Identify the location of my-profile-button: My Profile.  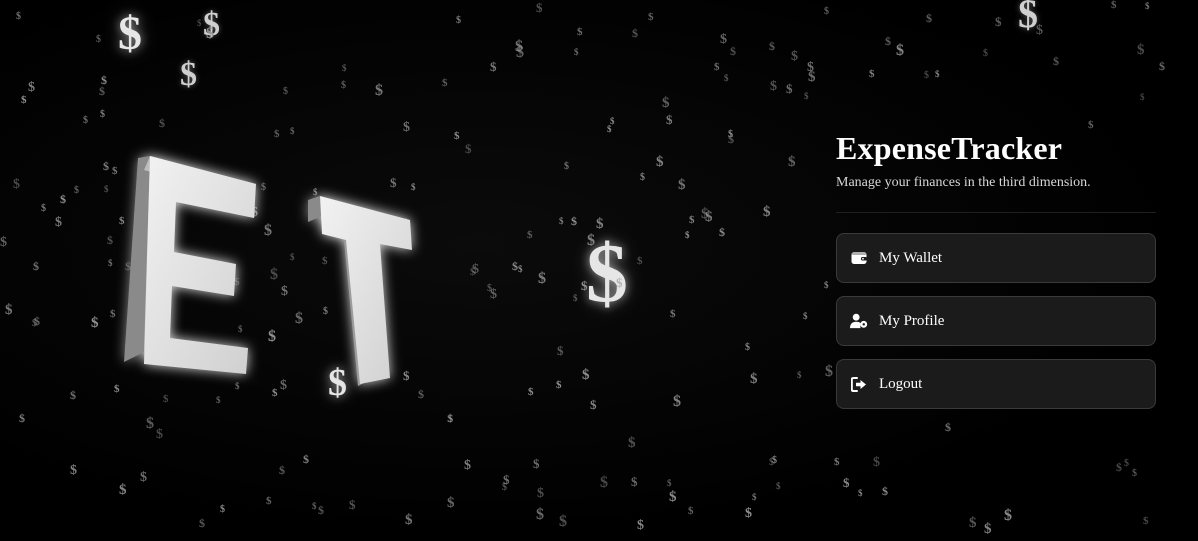
(996, 321).